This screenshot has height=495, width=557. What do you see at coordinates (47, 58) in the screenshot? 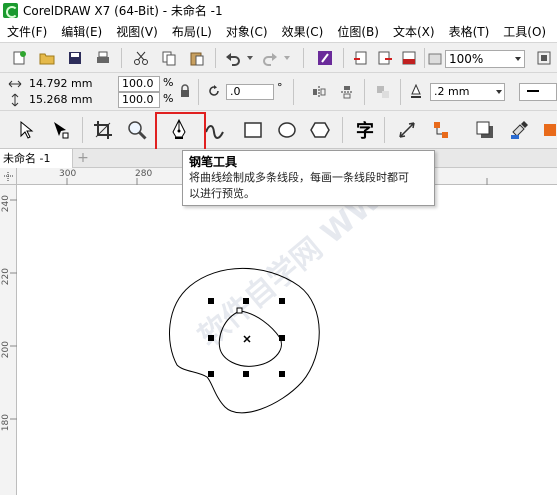
I see `open-folder-icon` at bounding box center [47, 58].